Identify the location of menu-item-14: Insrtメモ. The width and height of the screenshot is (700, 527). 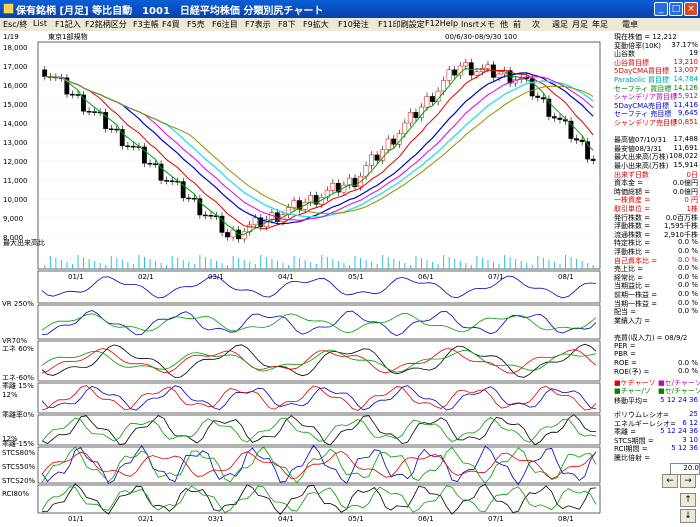
(478, 24).